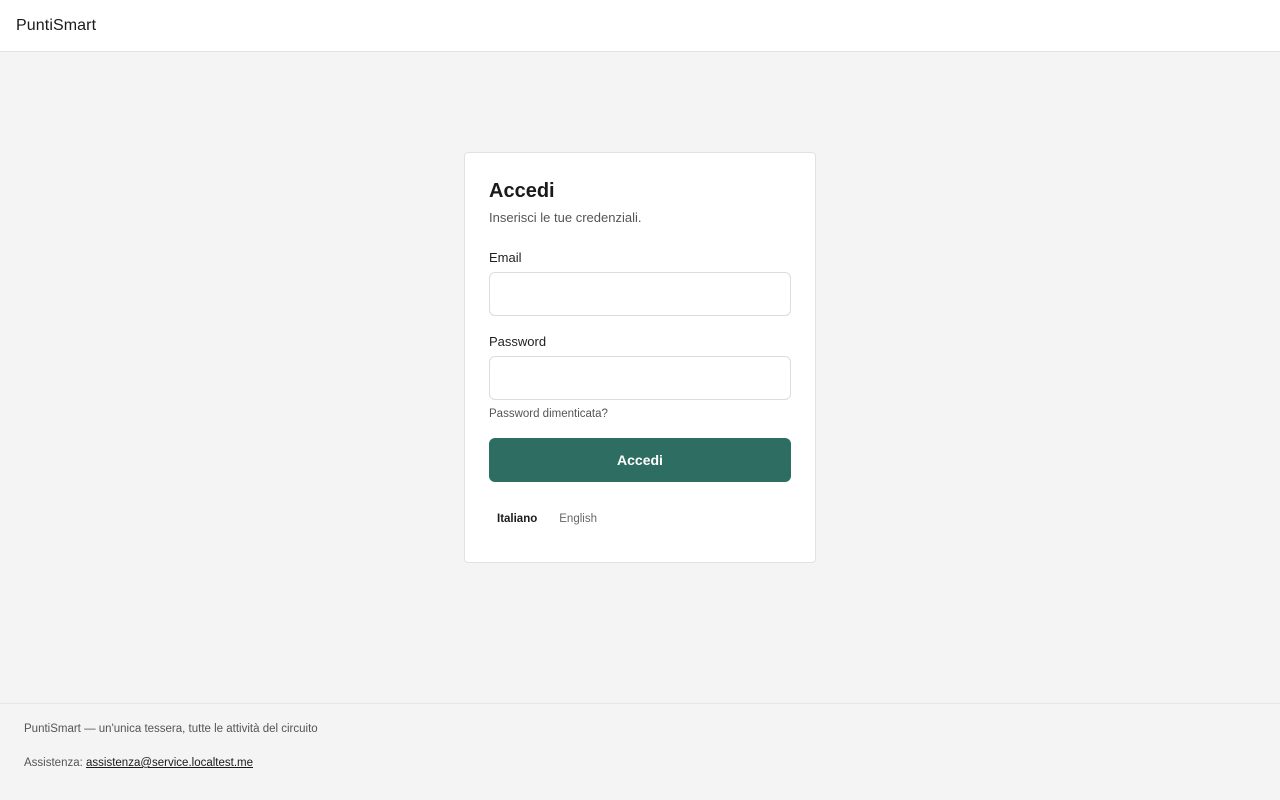 The width and height of the screenshot is (1280, 800). Describe the element at coordinates (640, 378) in the screenshot. I see `password-field` at that location.